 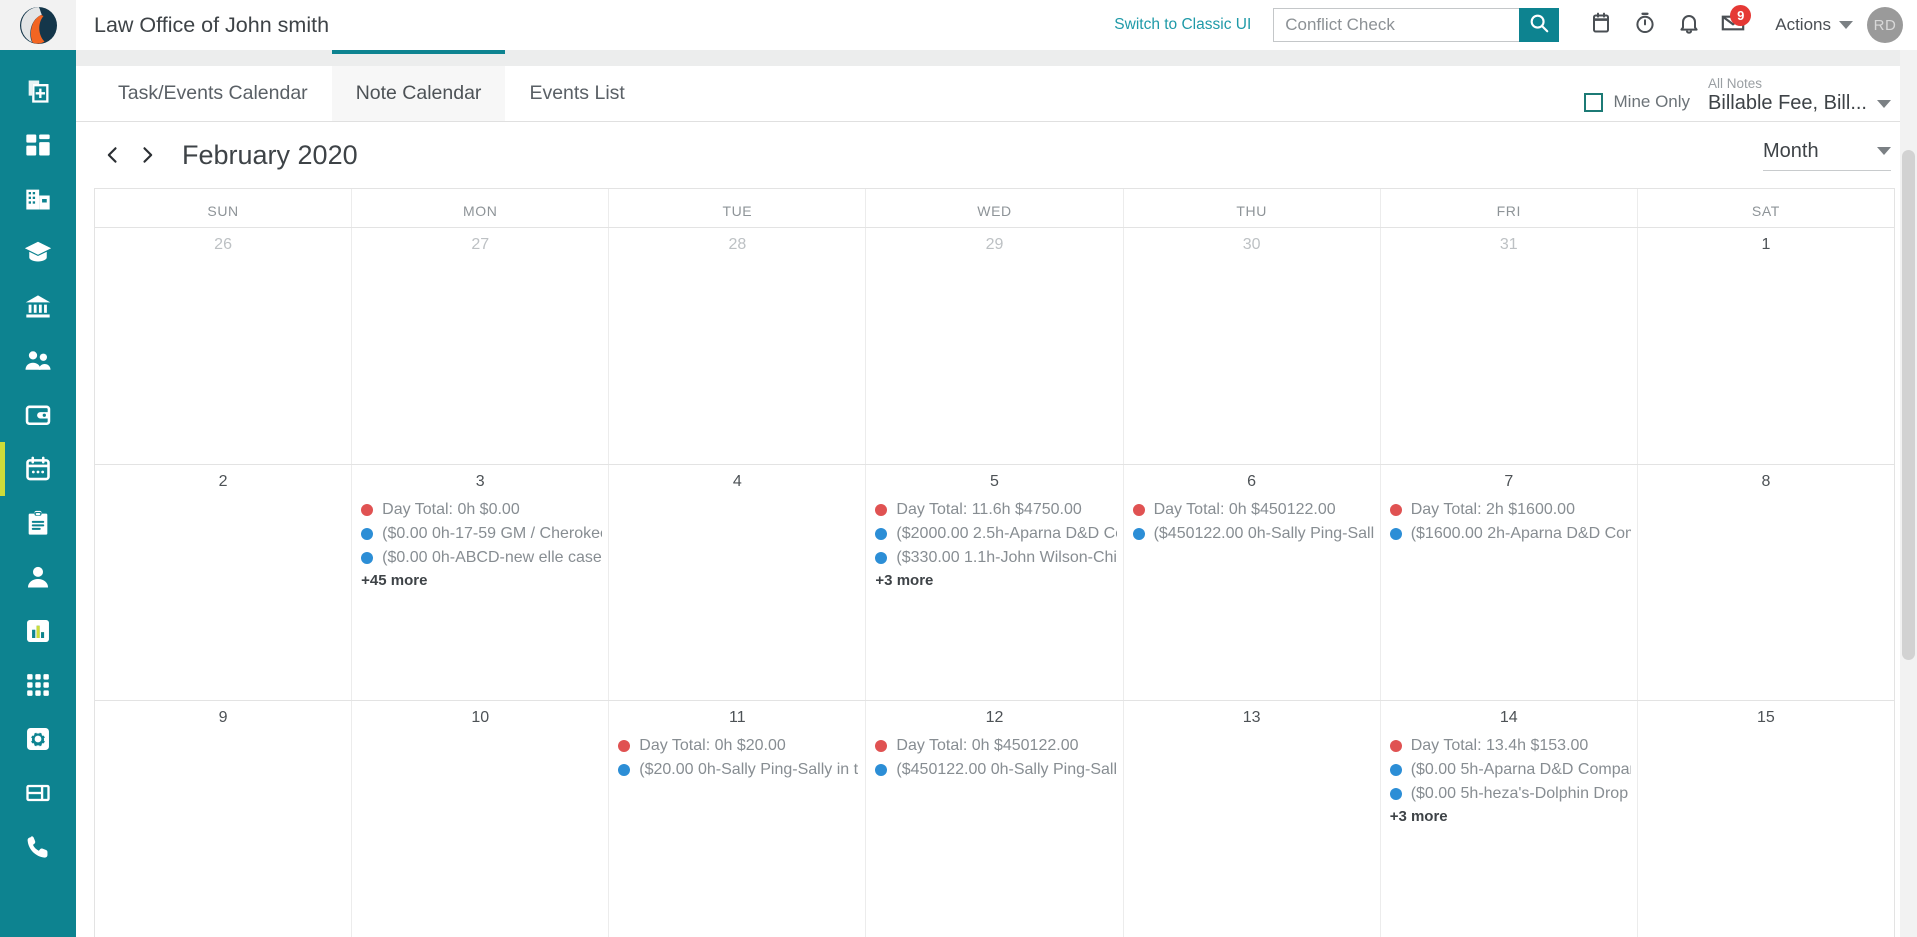 I want to click on app-logo, so click(x=38, y=25).